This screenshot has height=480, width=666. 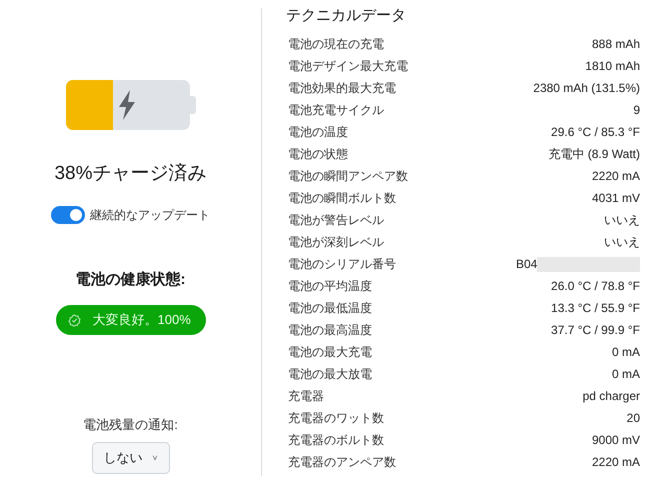 I want to click on data-value: 2380 mAh (131.5%), so click(x=586, y=88).